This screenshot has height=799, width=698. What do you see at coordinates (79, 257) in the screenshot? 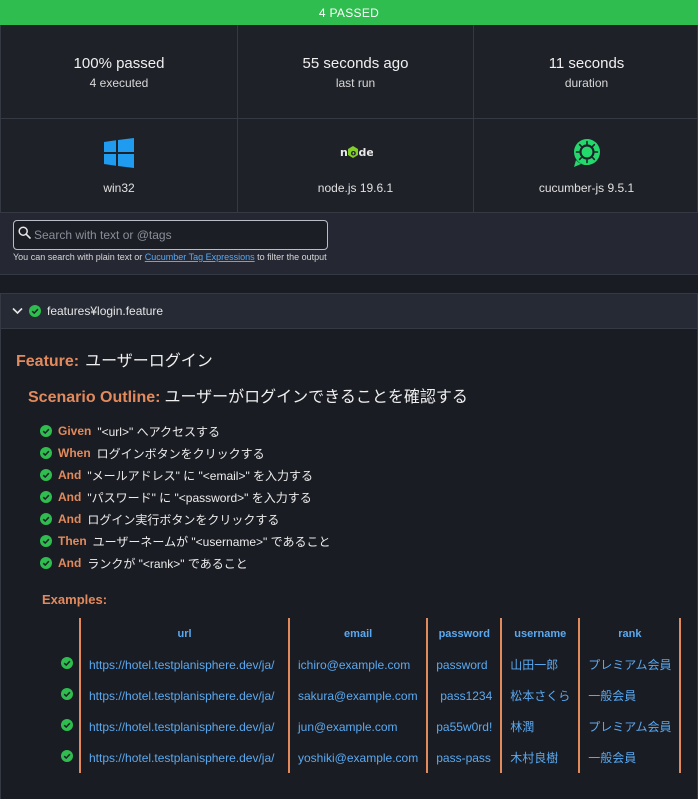
I see `search-hint-prefix: You can search with plain text or` at bounding box center [79, 257].